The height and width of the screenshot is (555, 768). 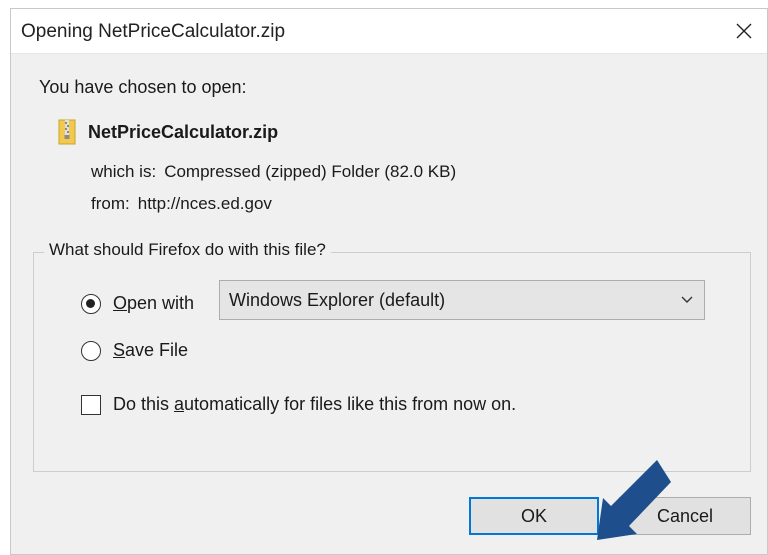 What do you see at coordinates (154, 303) in the screenshot?
I see `open-with-label: Open with` at bounding box center [154, 303].